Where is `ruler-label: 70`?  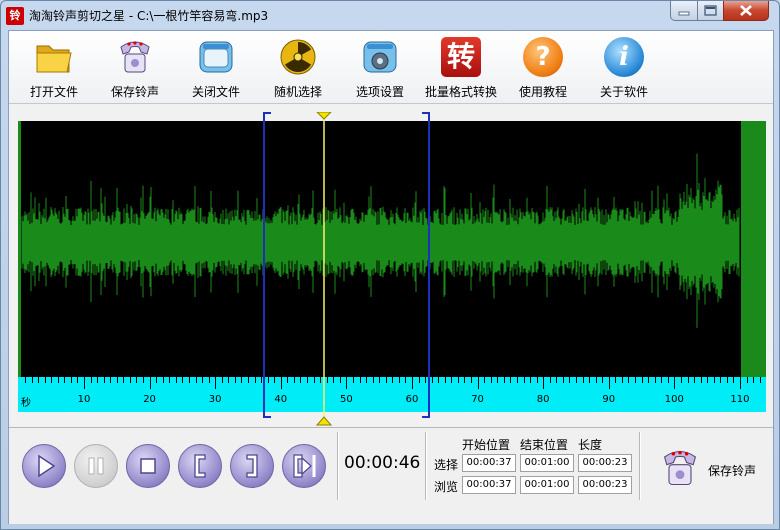 ruler-label: 70 is located at coordinates (477, 399).